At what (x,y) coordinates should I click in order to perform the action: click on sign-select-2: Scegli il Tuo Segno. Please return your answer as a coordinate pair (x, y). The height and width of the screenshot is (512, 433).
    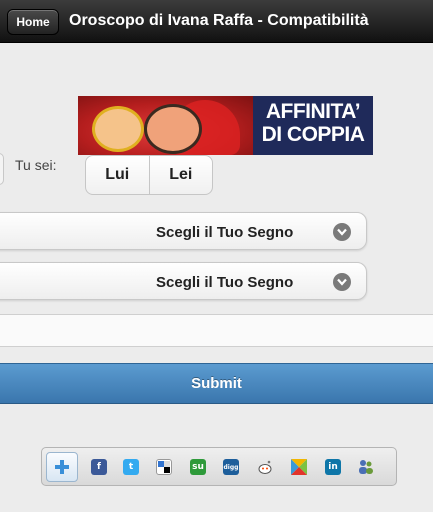
    Looking at the image, I should click on (183, 281).